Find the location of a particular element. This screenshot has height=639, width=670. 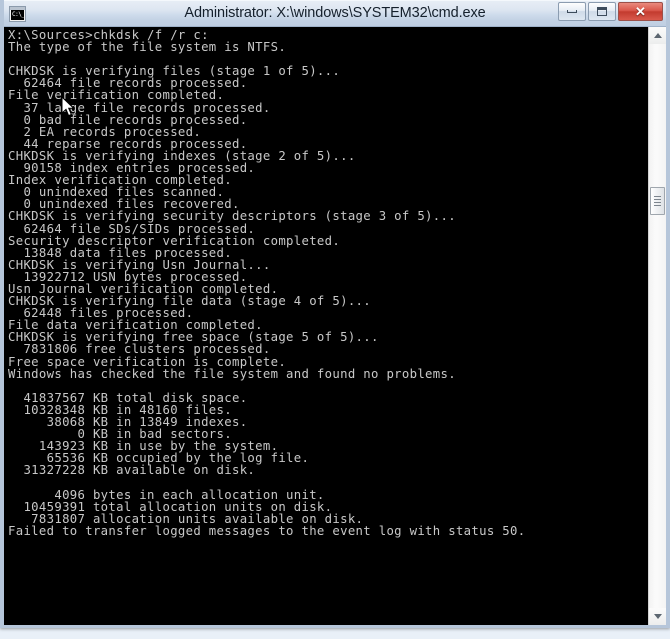

chevron-up-icon is located at coordinates (657, 35).